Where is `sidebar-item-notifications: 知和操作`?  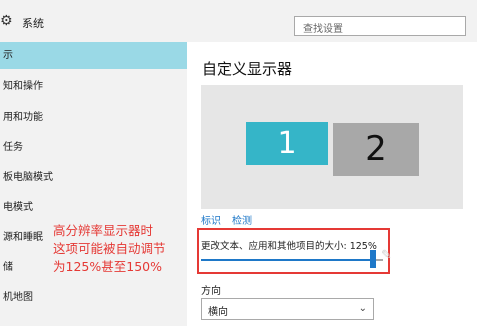
sidebar-item-notifications: 知和操作 is located at coordinates (93, 86).